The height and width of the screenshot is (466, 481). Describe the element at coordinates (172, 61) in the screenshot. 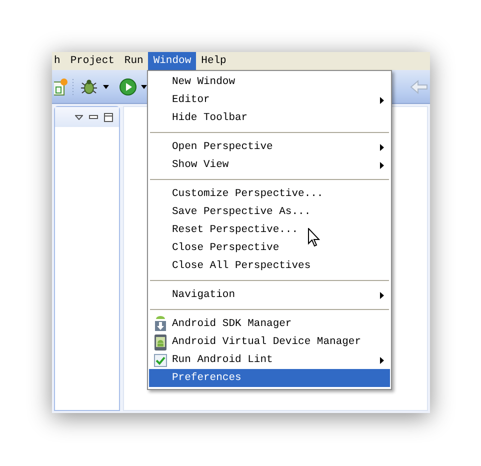

I see `menu-title: Window` at that location.